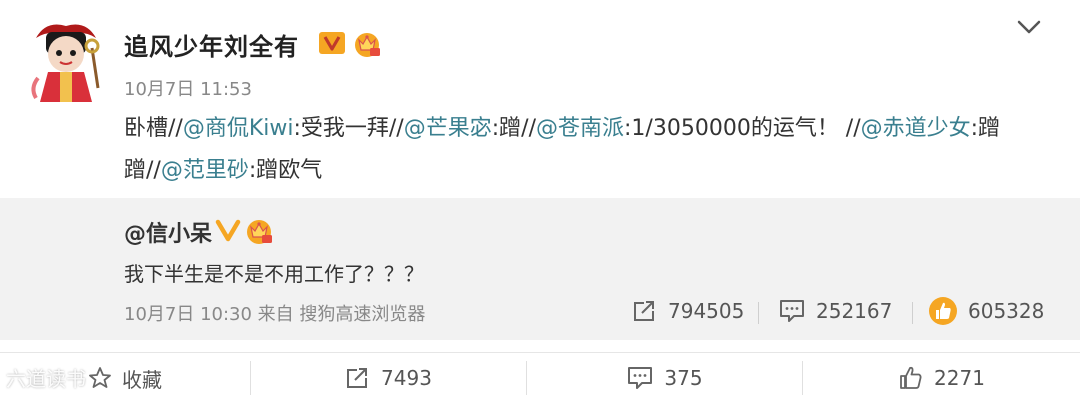  I want to click on repost-count: 794505, so click(706, 311).